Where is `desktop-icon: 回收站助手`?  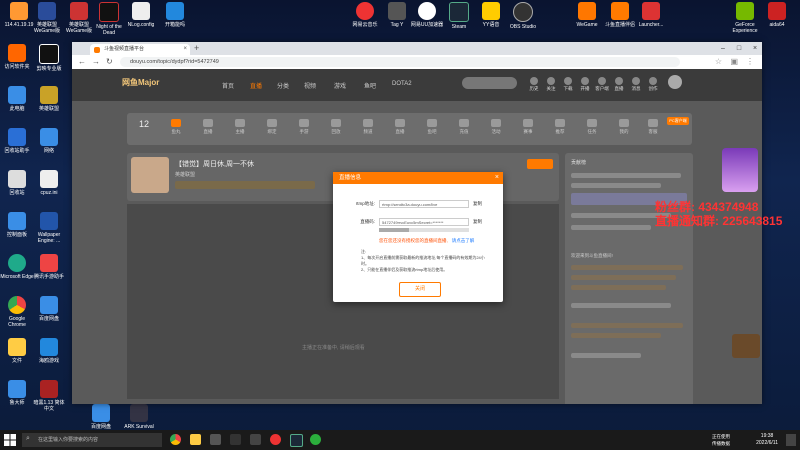
desktop-icon: 回收站助手 is located at coordinates (17, 141).